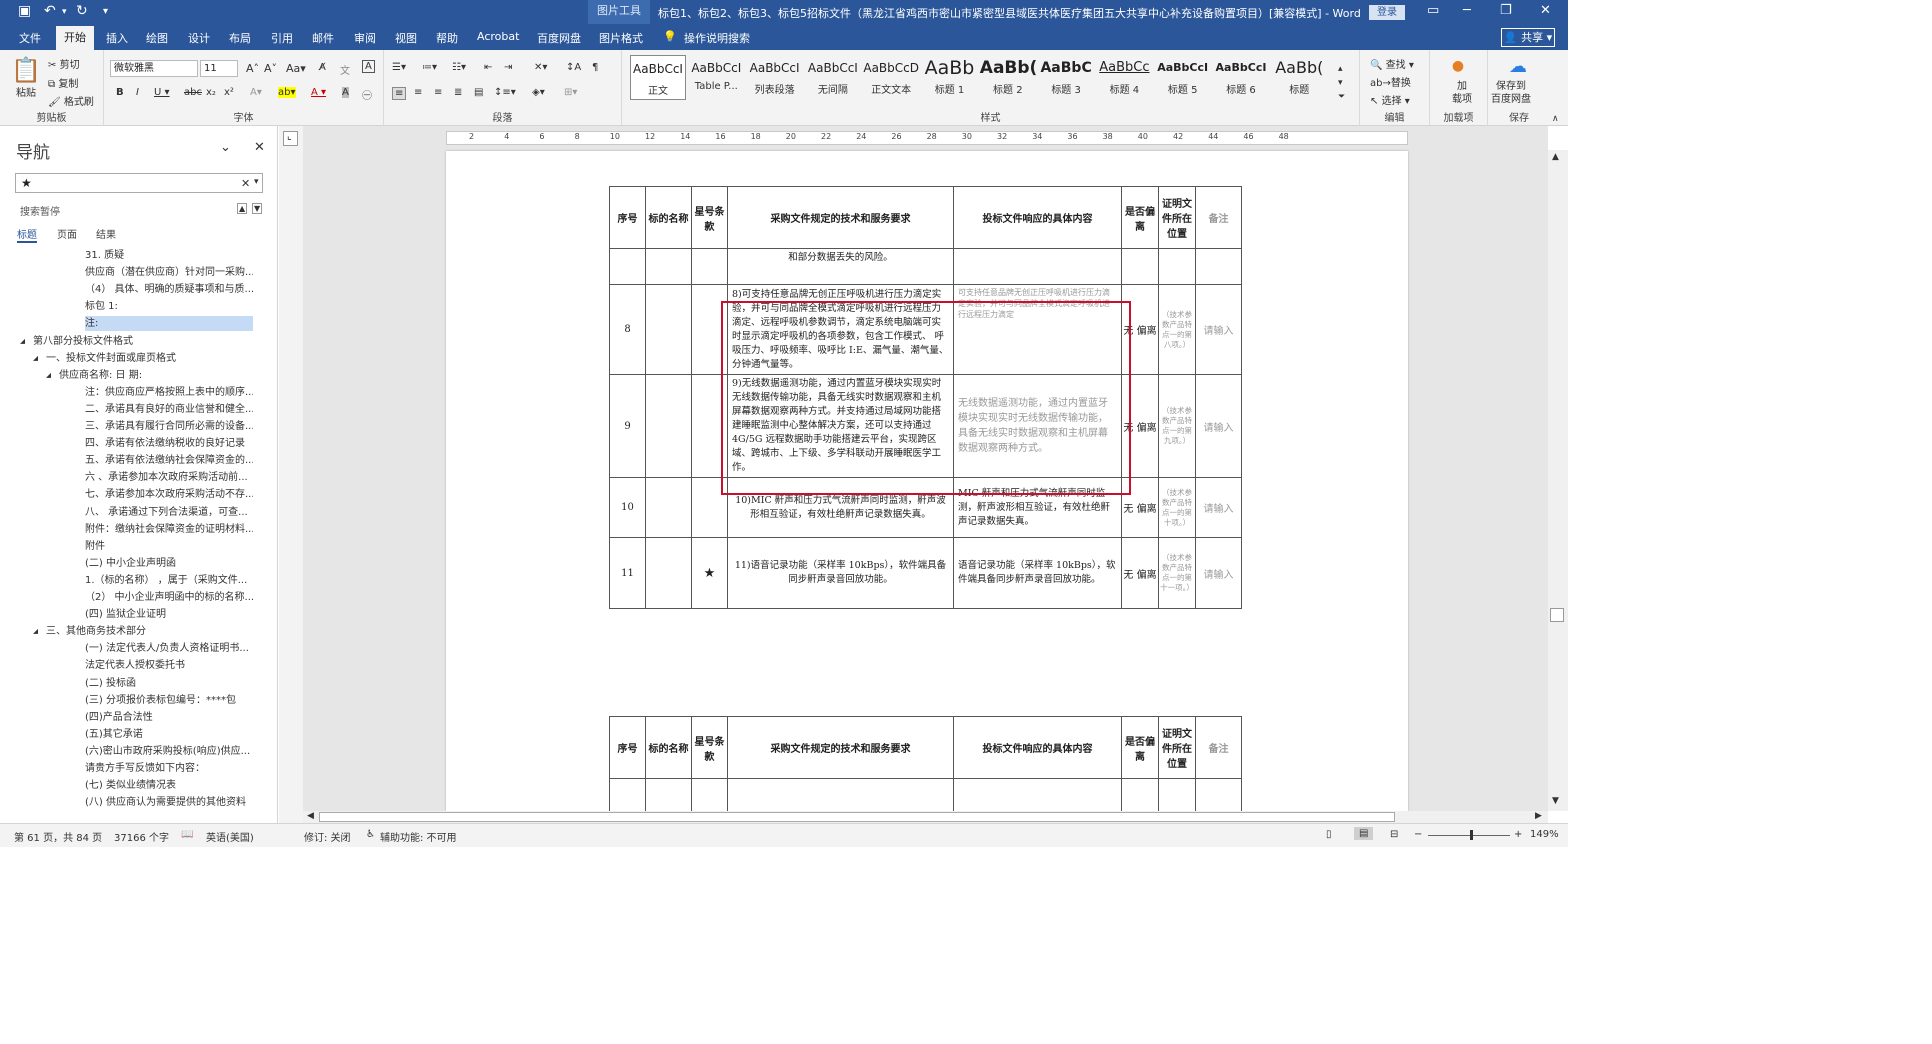 Image resolution: width=1932 pixels, height=1044 pixels. What do you see at coordinates (322, 67) in the screenshot?
I see `clear-formatting-icon: A̸` at bounding box center [322, 67].